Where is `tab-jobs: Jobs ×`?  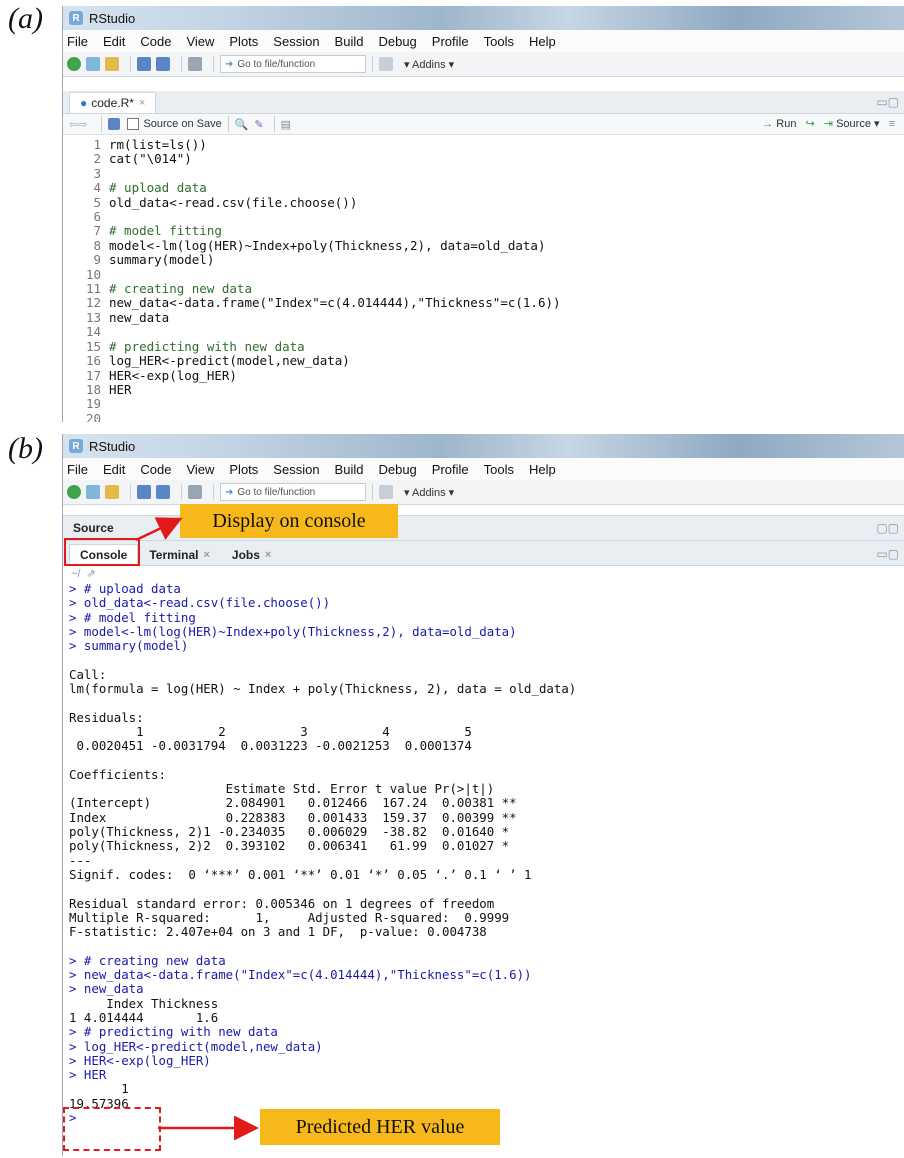 tab-jobs: Jobs × is located at coordinates (251, 554).